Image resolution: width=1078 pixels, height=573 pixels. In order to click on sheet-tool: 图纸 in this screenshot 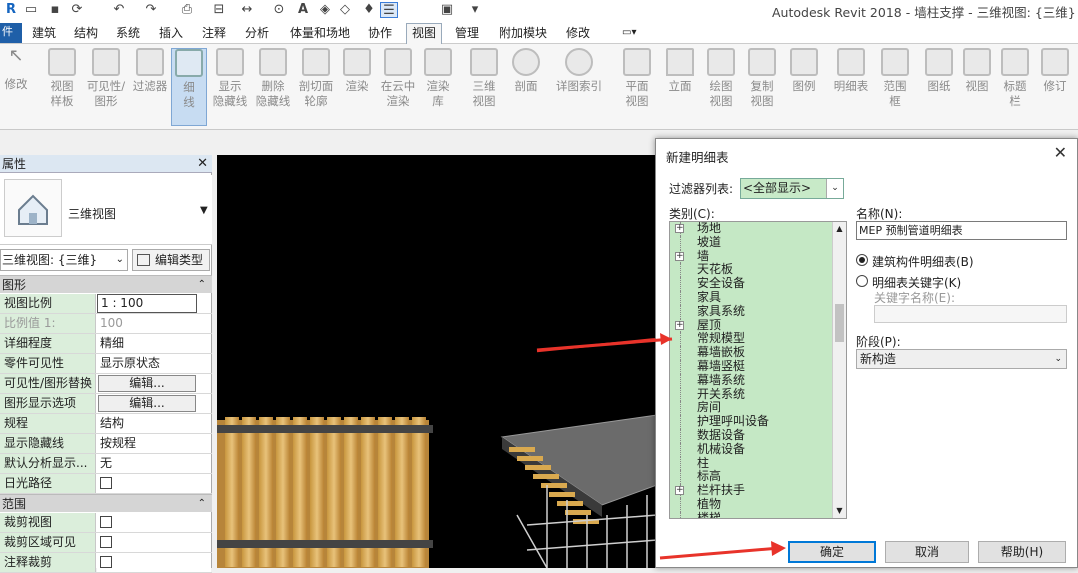, I will do `click(939, 87)`.